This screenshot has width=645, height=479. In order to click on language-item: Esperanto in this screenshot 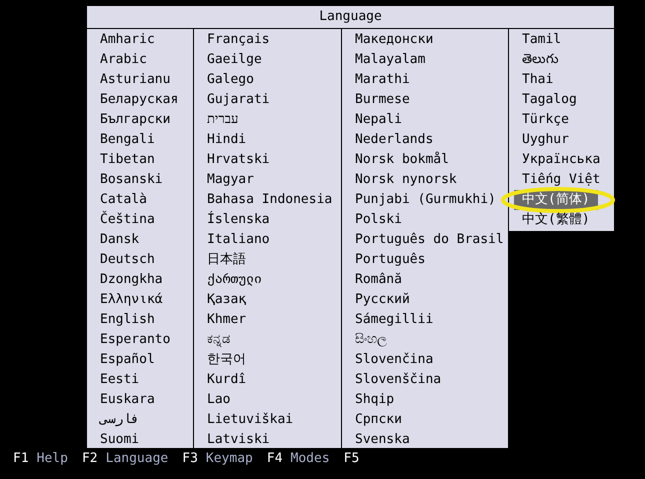, I will do `click(135, 340)`.